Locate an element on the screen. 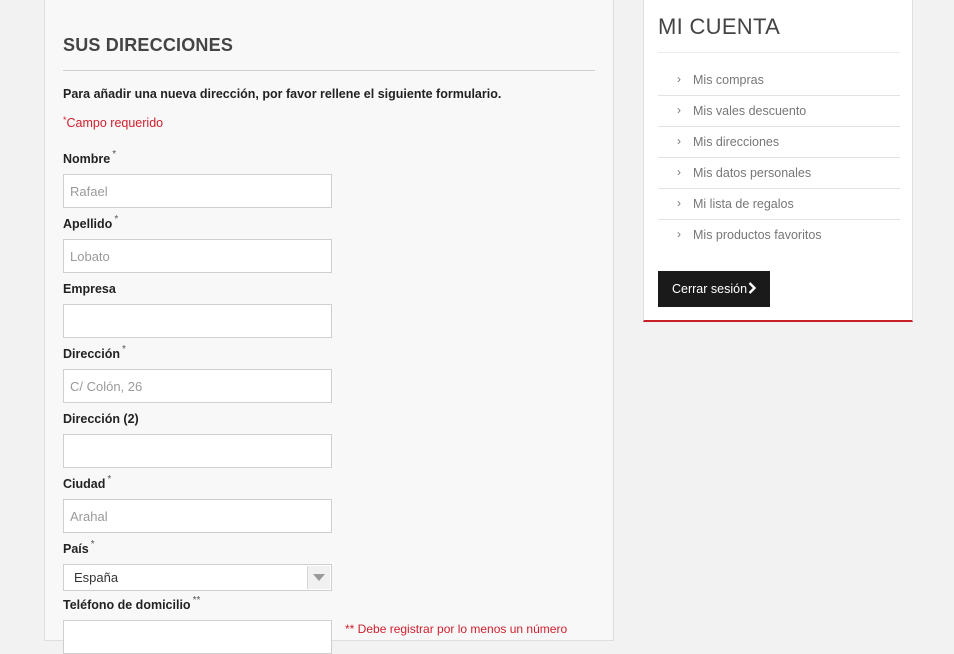 This screenshot has height=654, width=954. phone-required-note: ** Debe registrar por lo menos un número is located at coordinates (456, 629).